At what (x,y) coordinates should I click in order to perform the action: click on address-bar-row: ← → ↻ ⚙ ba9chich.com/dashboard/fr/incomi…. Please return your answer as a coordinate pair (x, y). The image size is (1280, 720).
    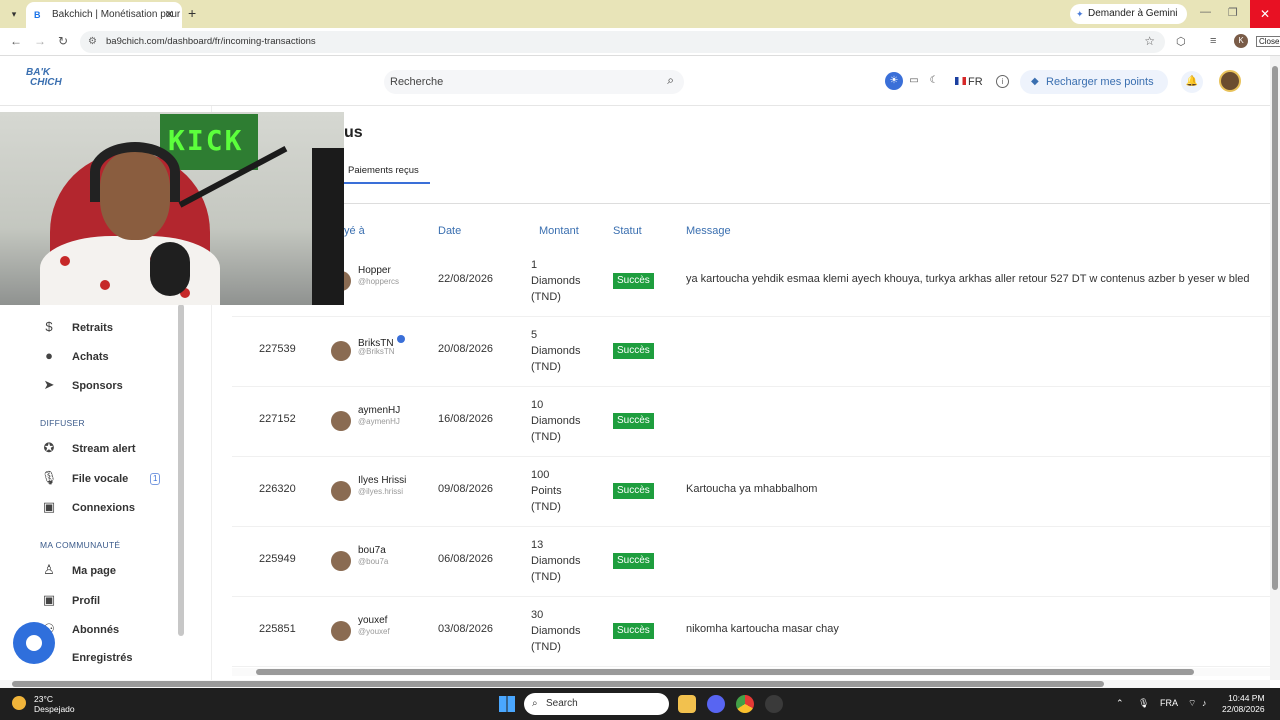
    Looking at the image, I should click on (640, 42).